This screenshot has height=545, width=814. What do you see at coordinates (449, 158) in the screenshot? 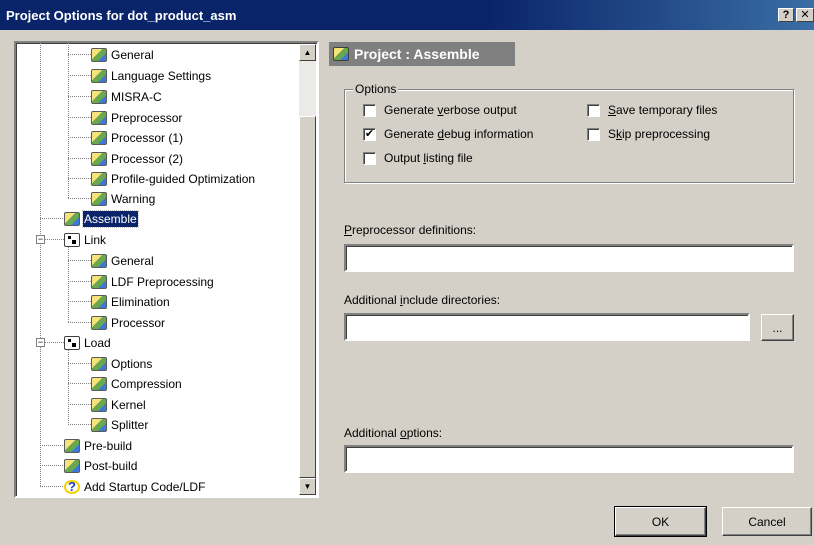
I see `label-part: isting file` at bounding box center [449, 158].